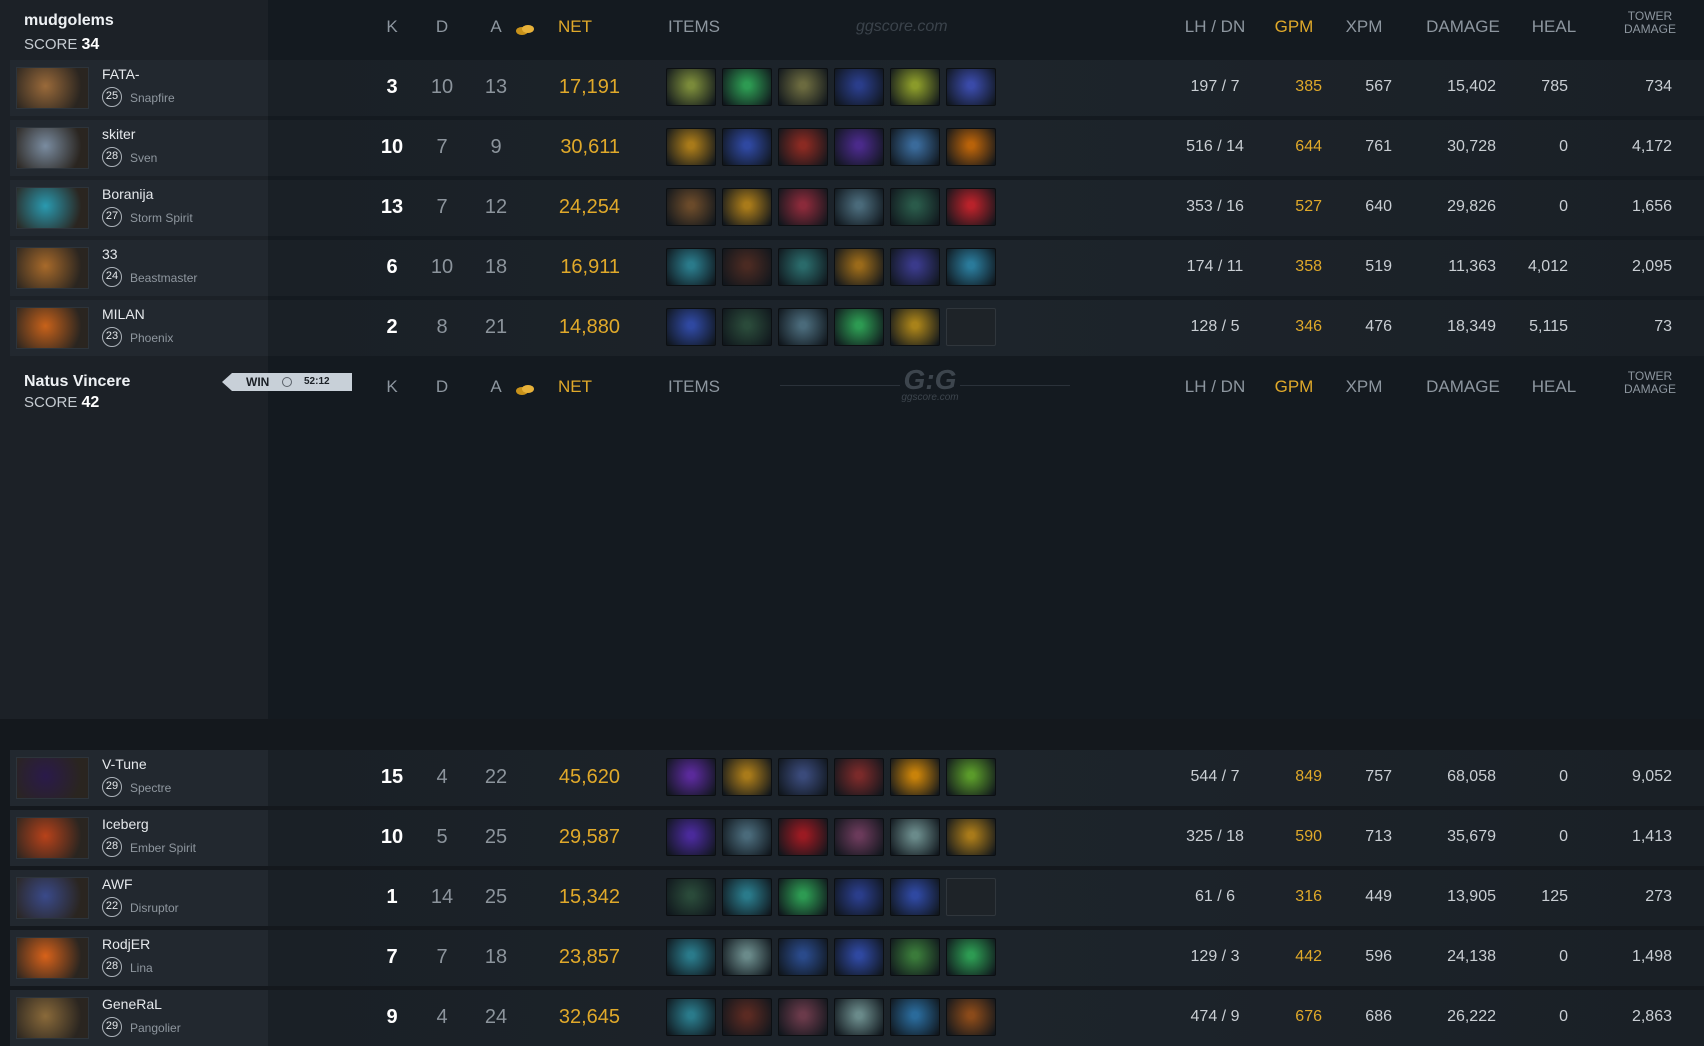 Image resolution: width=1704 pixels, height=1046 pixels. I want to click on player-name: RodjER, so click(126, 944).